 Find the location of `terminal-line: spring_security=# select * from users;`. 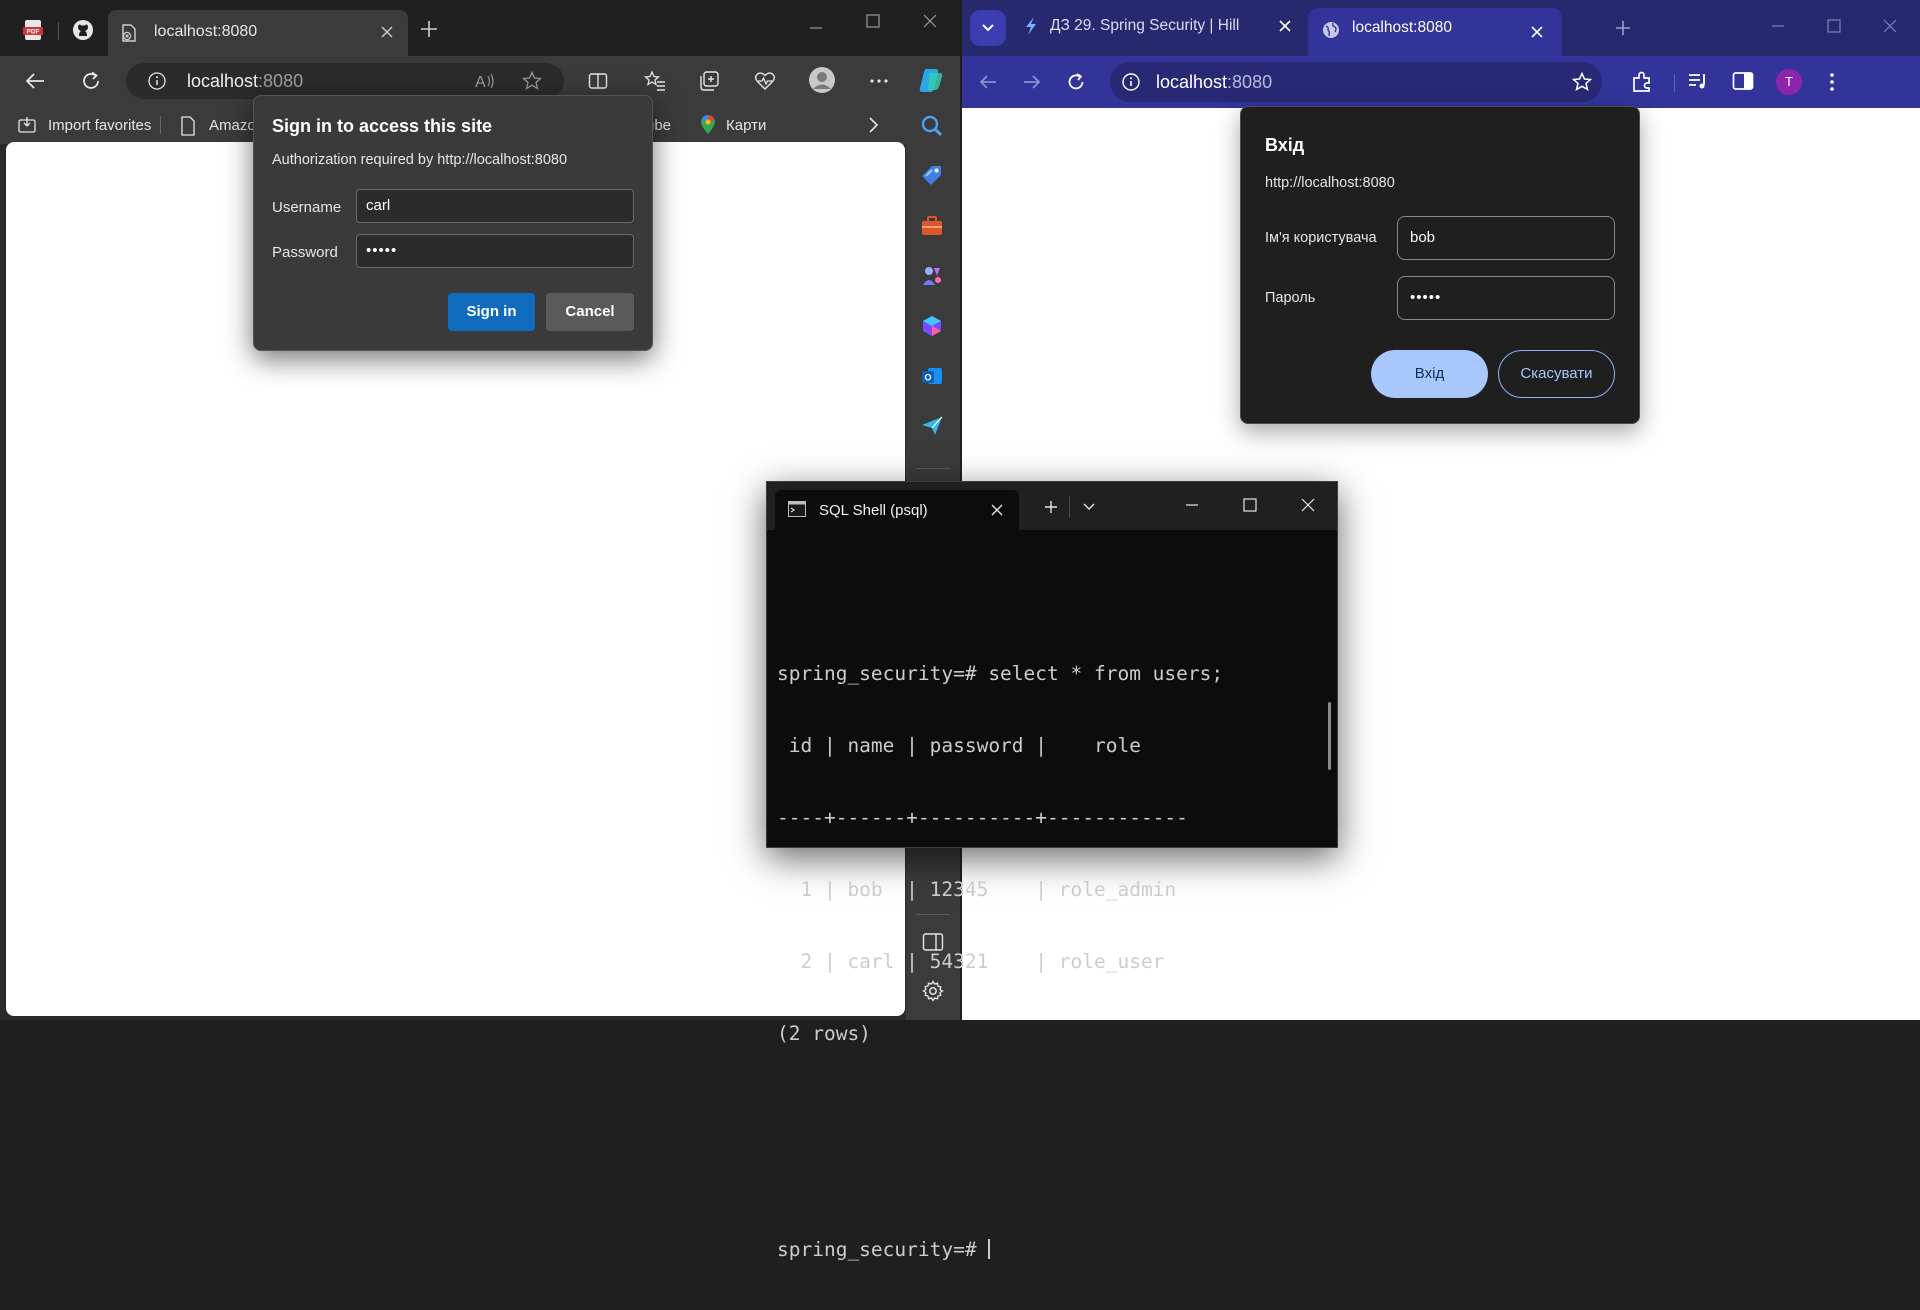

terminal-line: spring_security=# select * from users; is located at coordinates (1000, 673).